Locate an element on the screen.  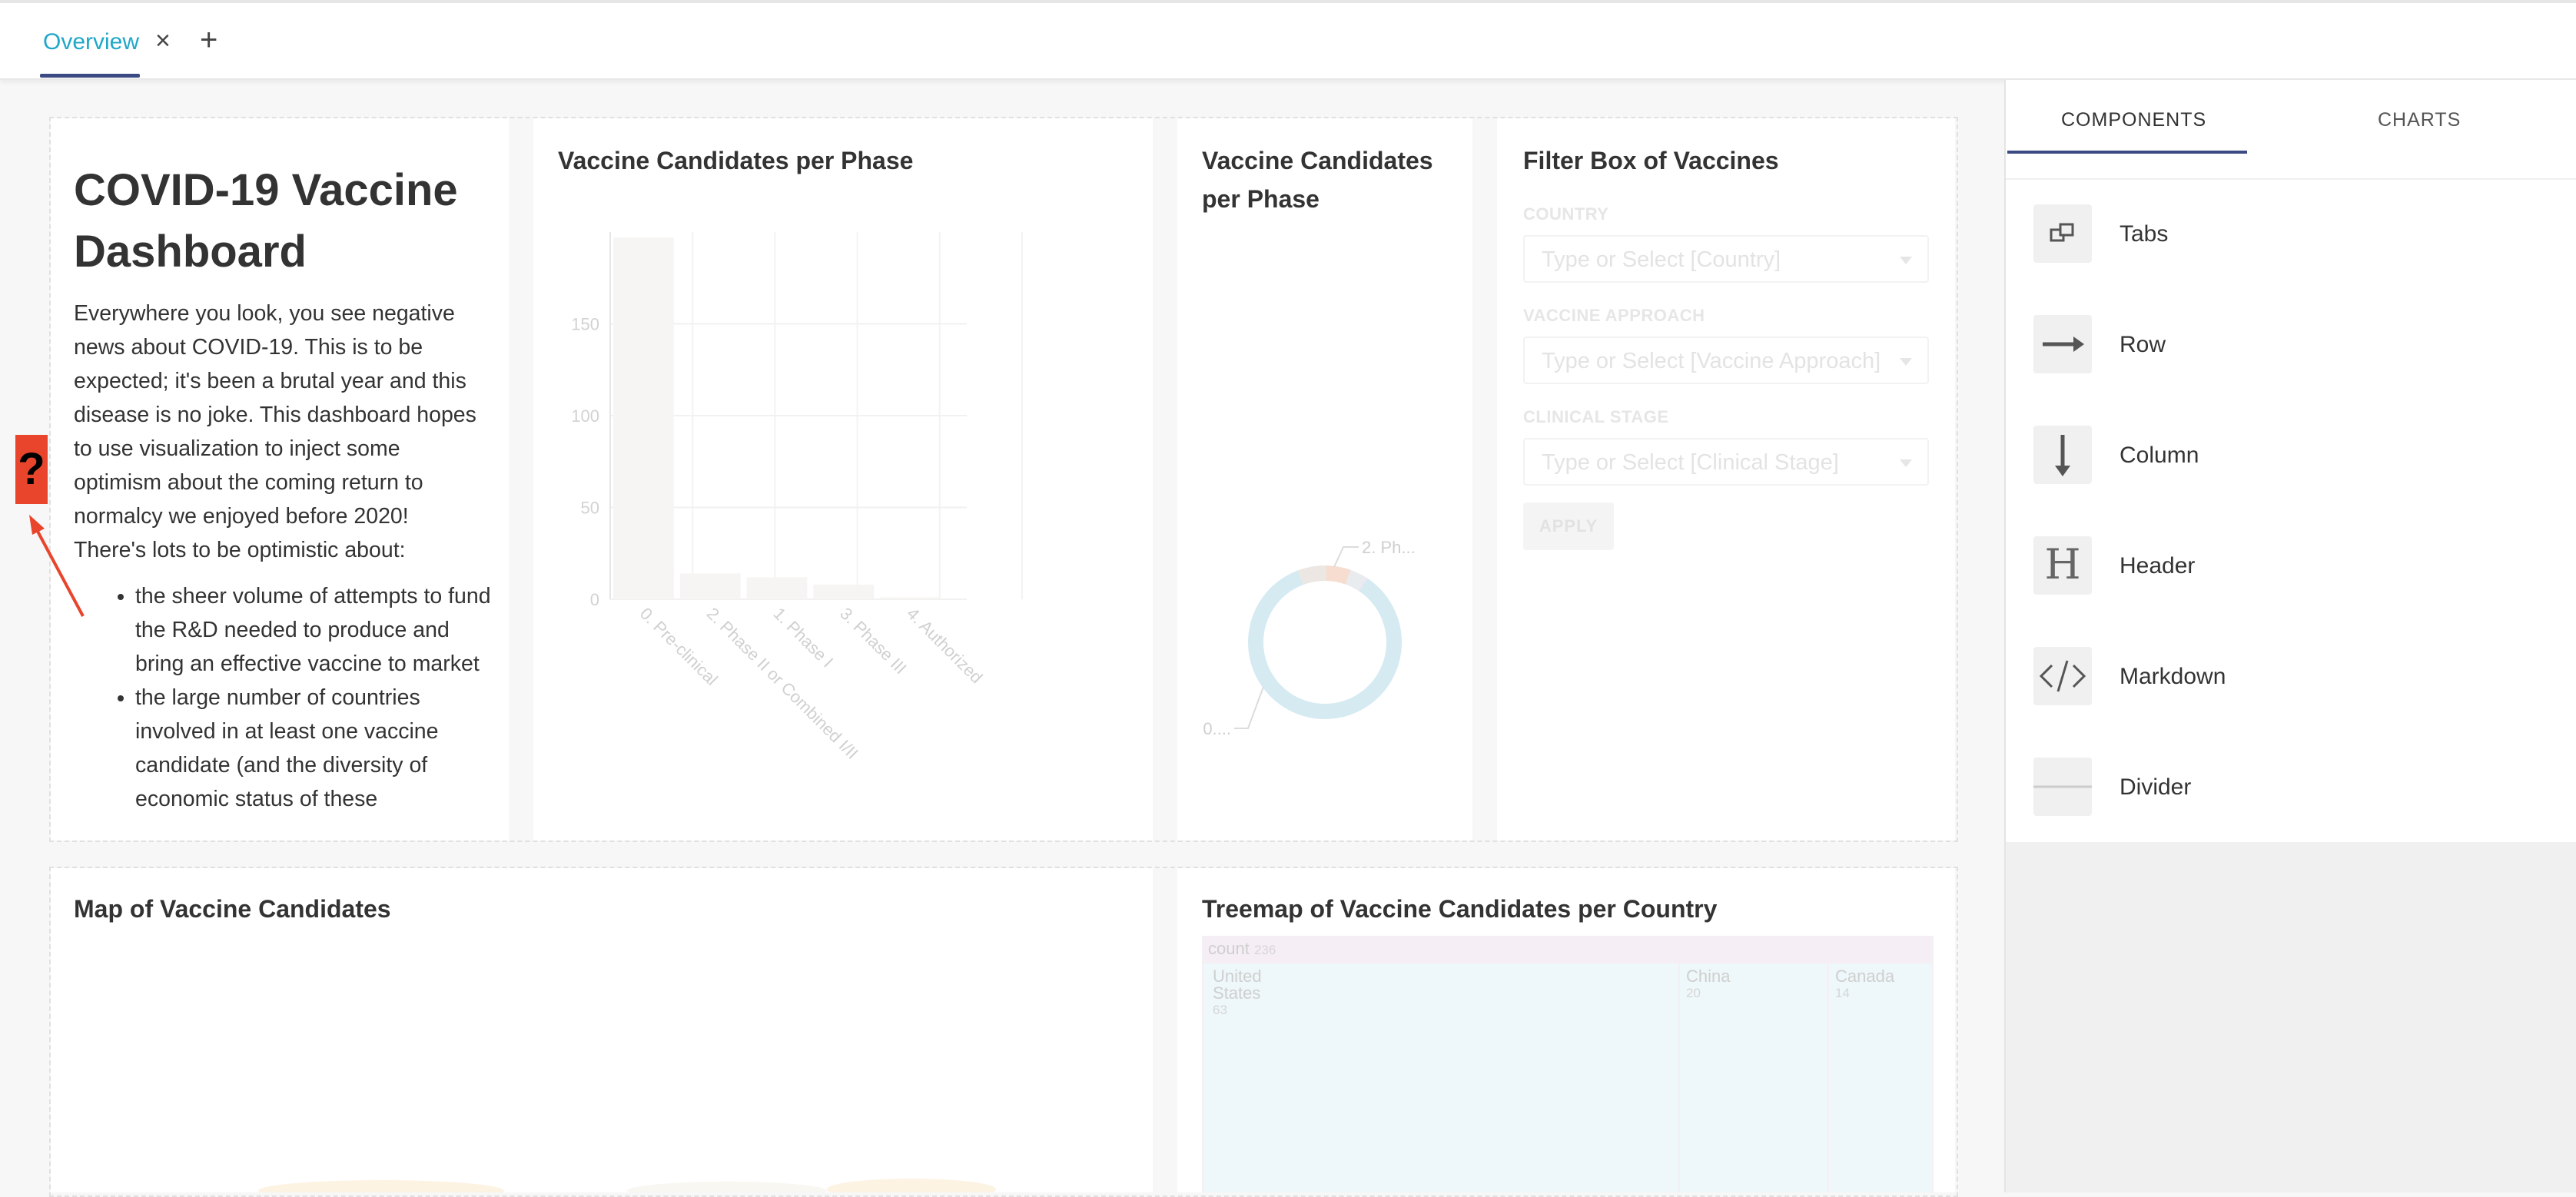
dashboard-title: COVID-19 Vaccine Dashboard is located at coordinates (266, 221).